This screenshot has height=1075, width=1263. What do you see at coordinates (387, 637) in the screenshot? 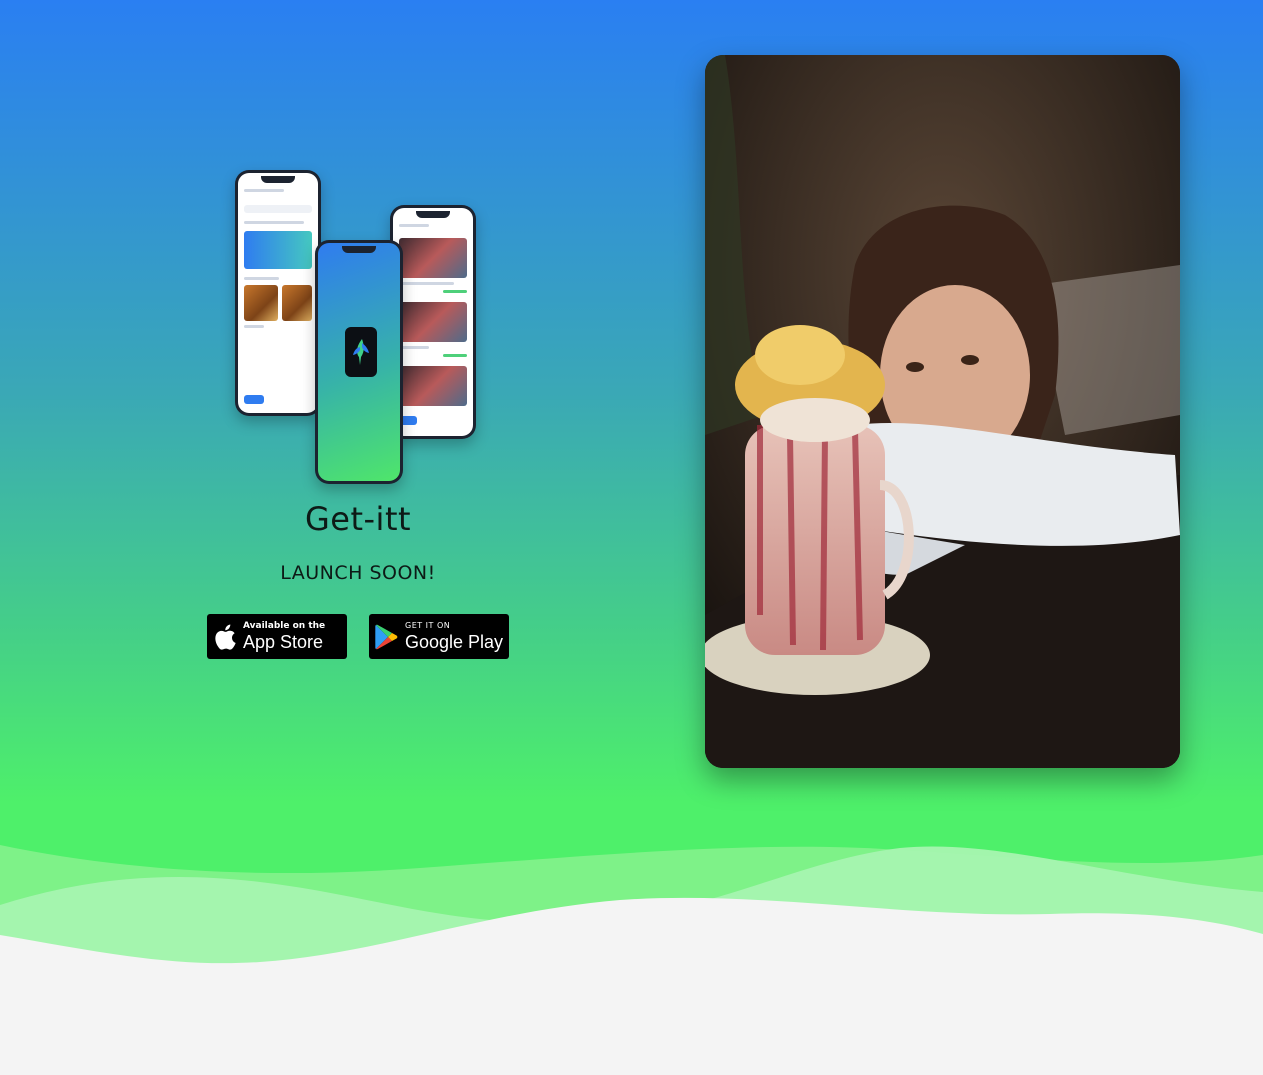
I see `google-play-icon` at bounding box center [387, 637].